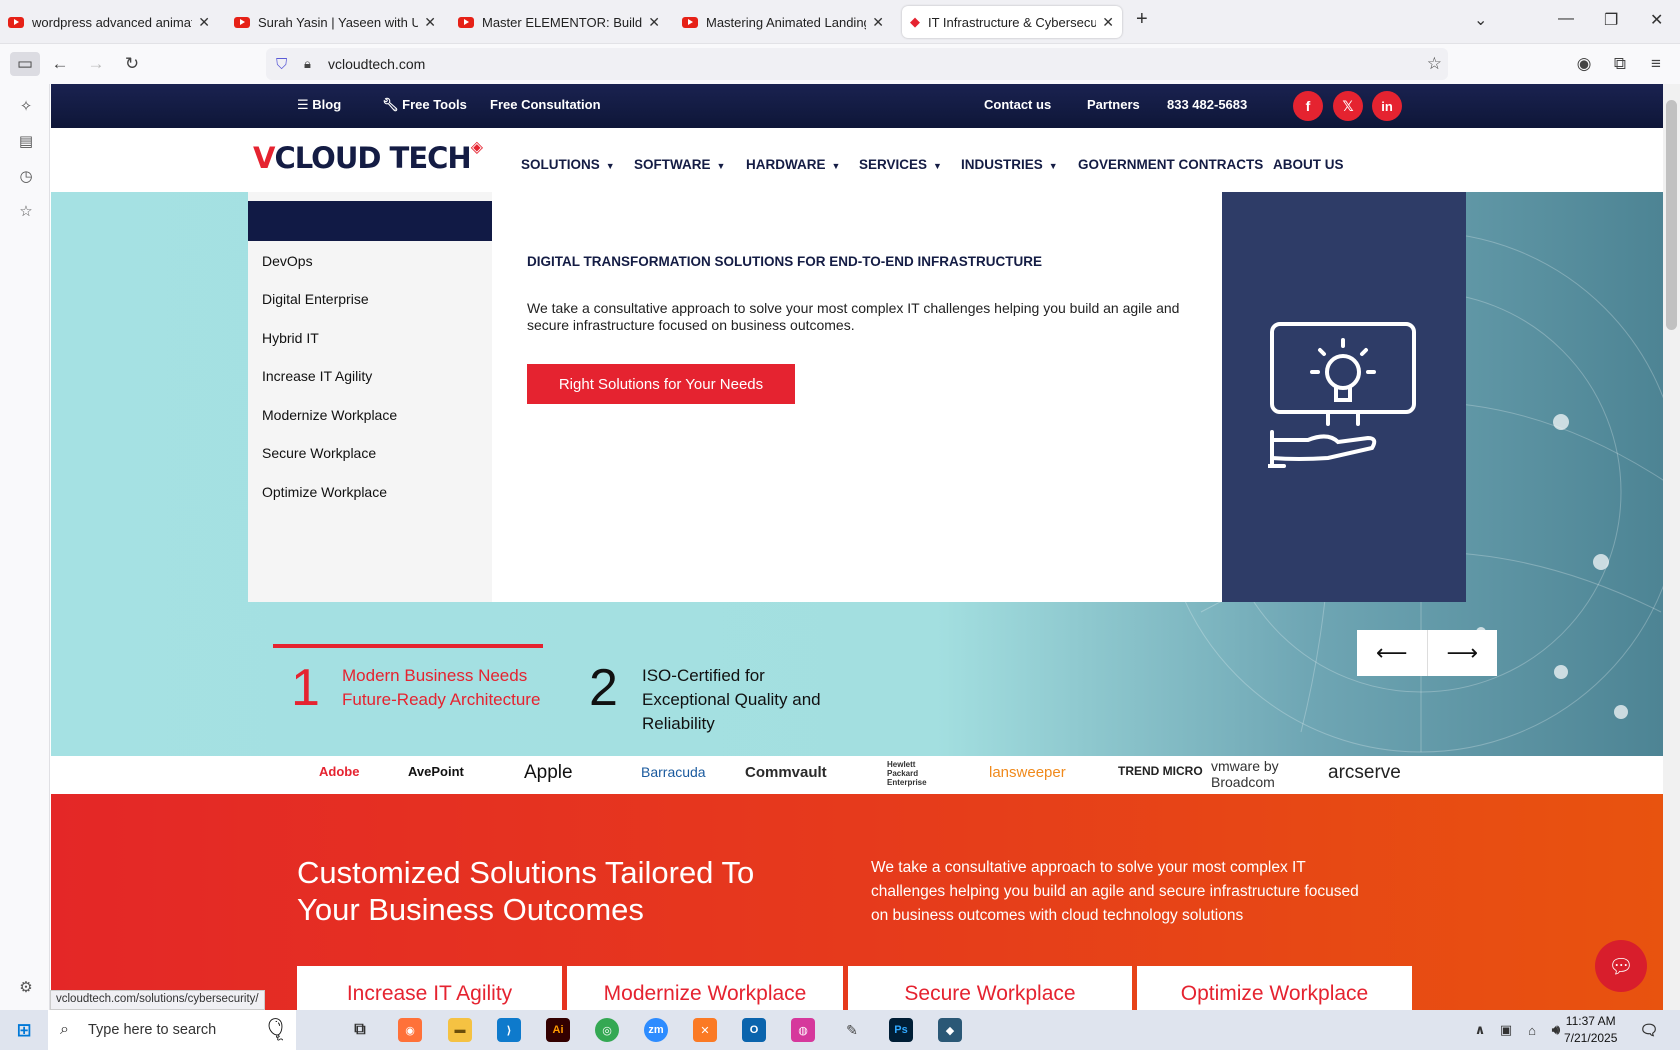 The image size is (1680, 1050). I want to click on scrollbar-thumb, so click(1671, 215).